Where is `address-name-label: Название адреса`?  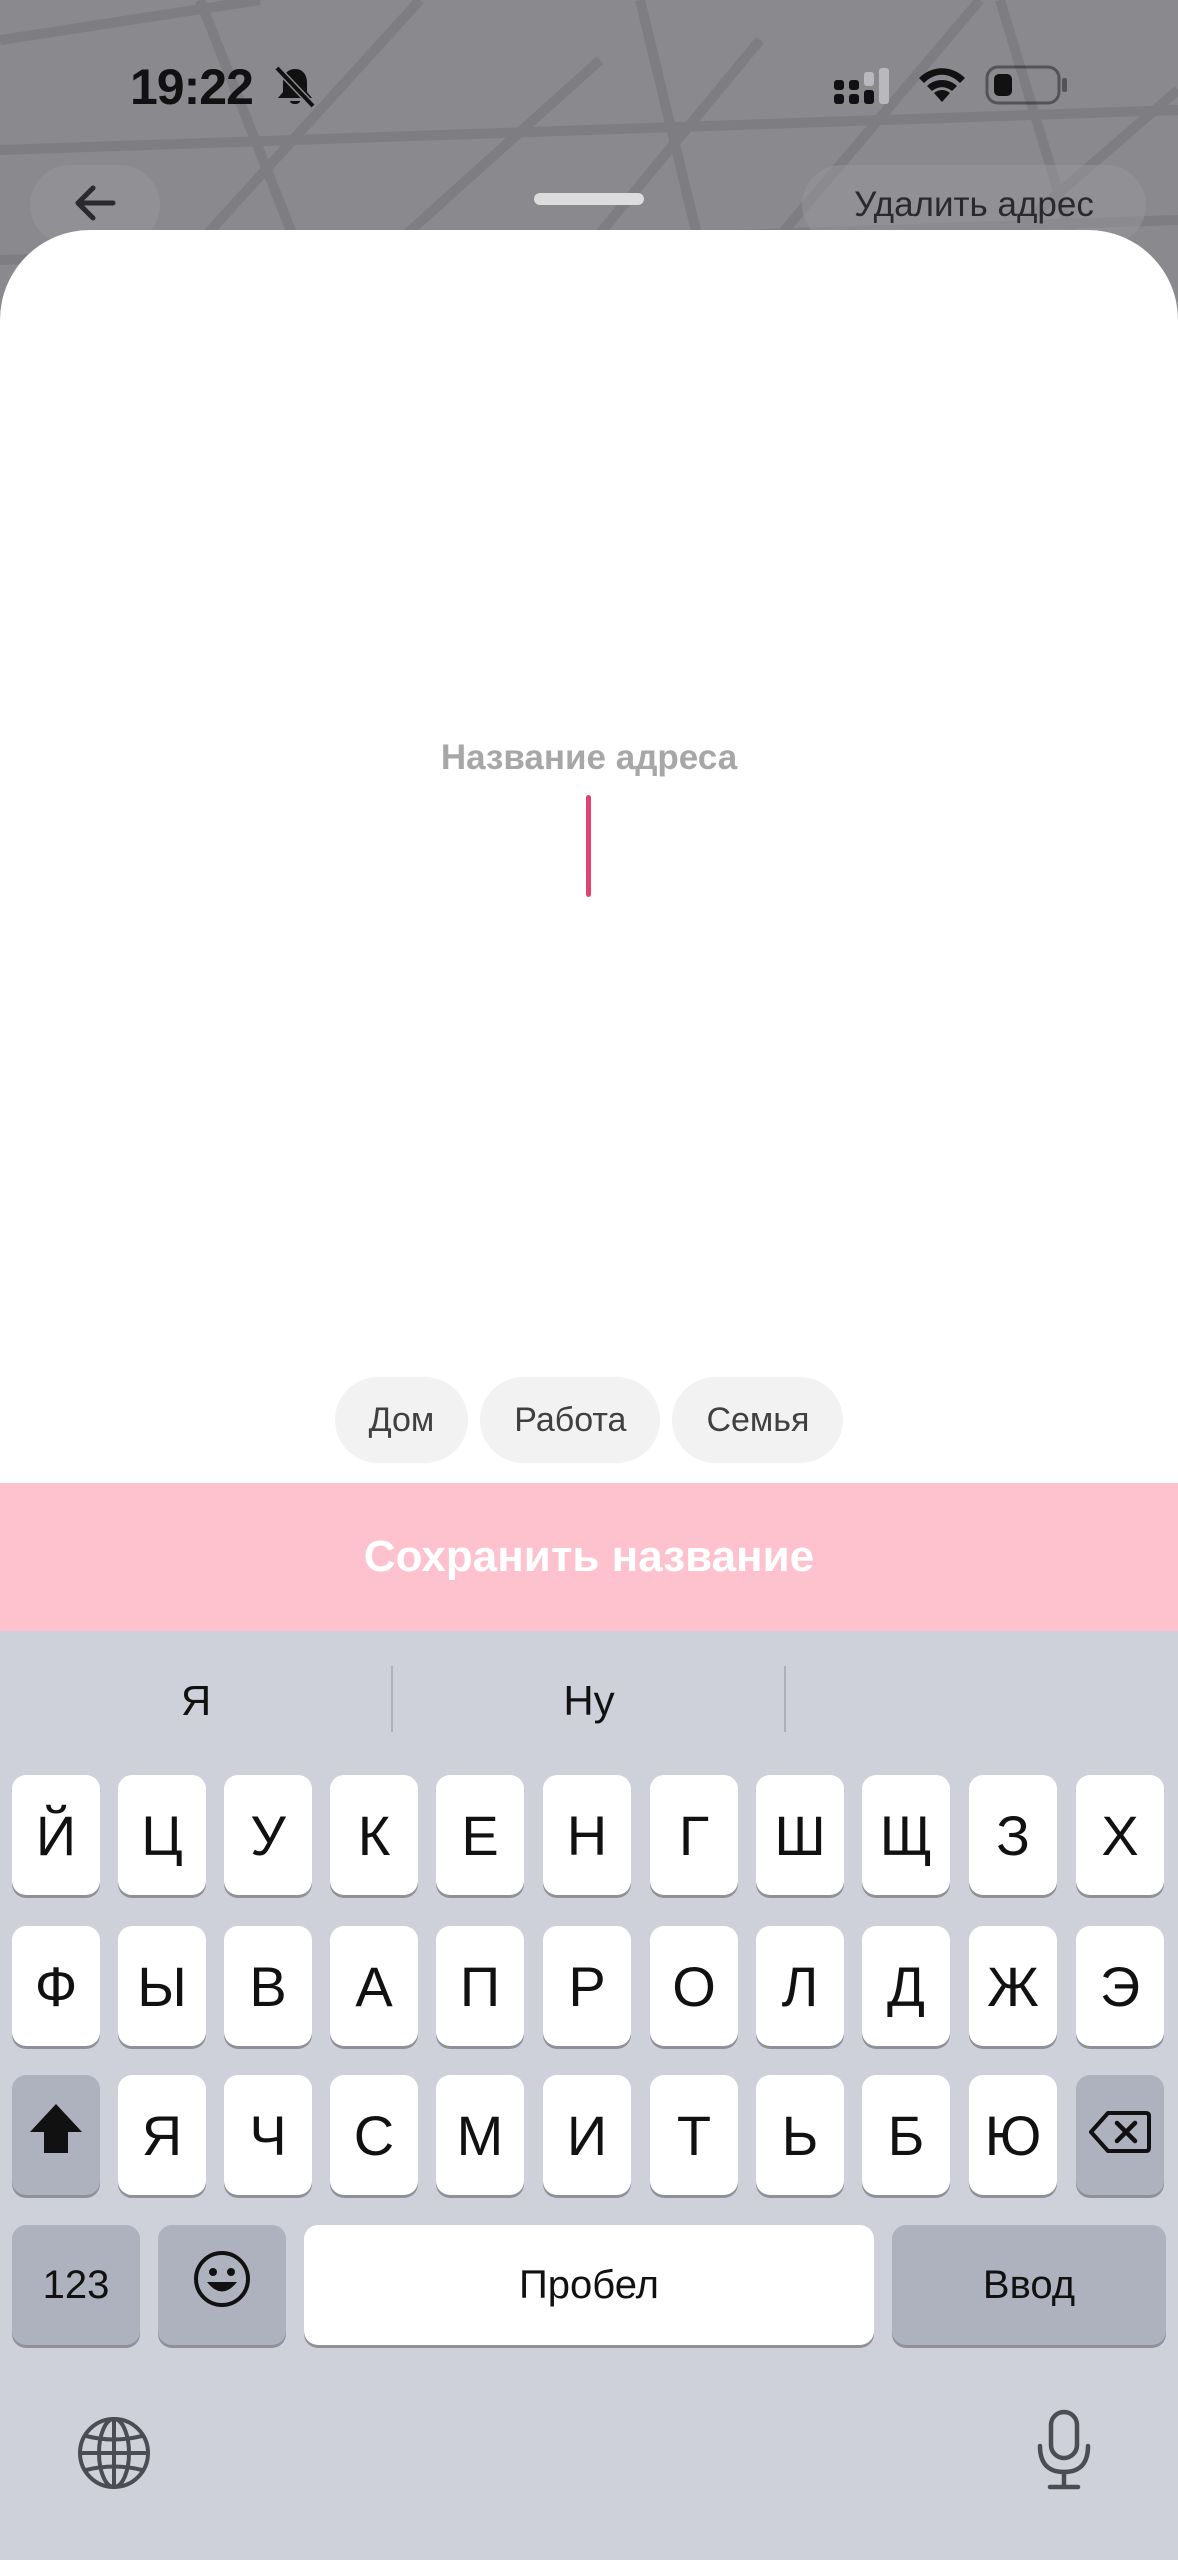
address-name-label: Название адреса is located at coordinates (589, 757).